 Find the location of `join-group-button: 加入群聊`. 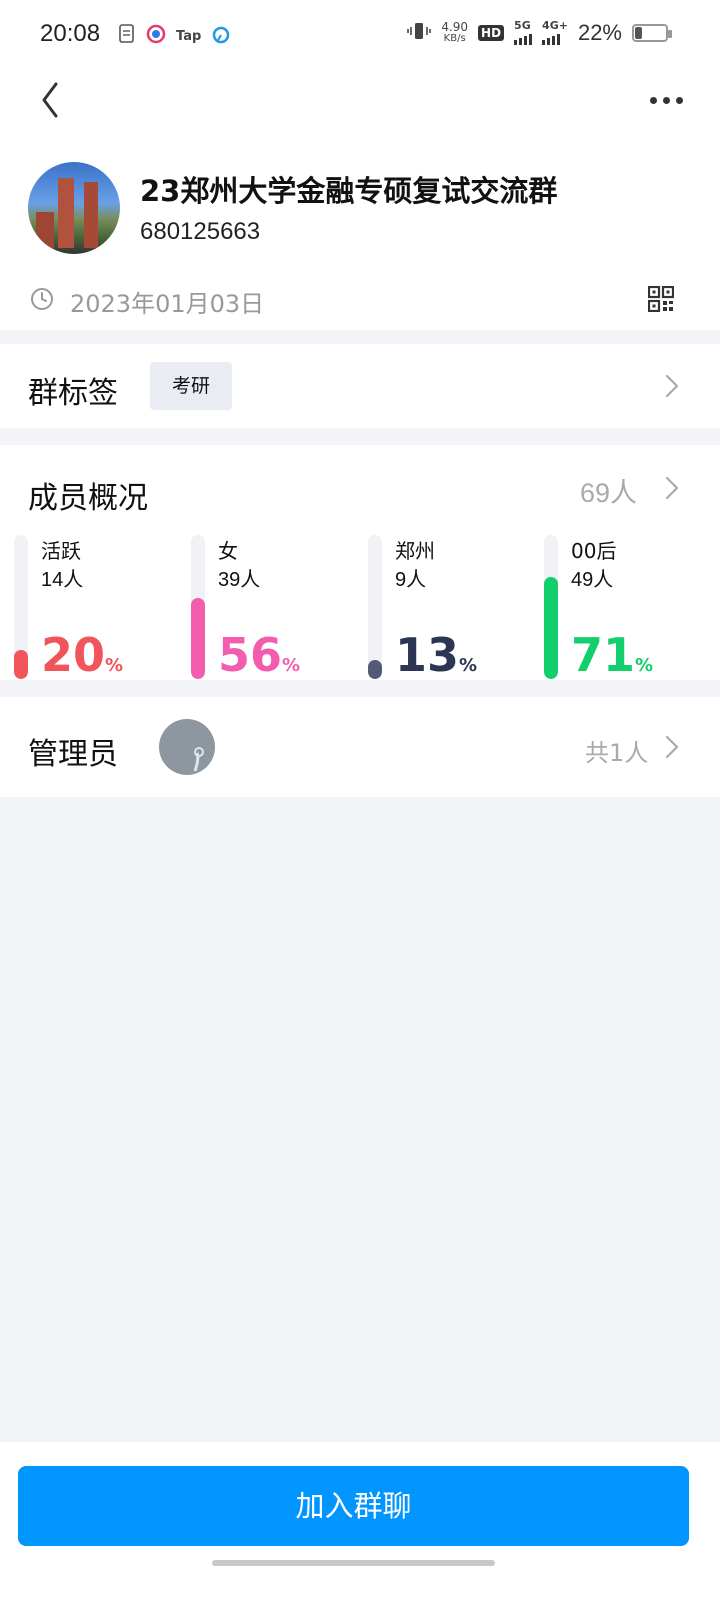

join-group-button: 加入群聊 is located at coordinates (353, 1506).